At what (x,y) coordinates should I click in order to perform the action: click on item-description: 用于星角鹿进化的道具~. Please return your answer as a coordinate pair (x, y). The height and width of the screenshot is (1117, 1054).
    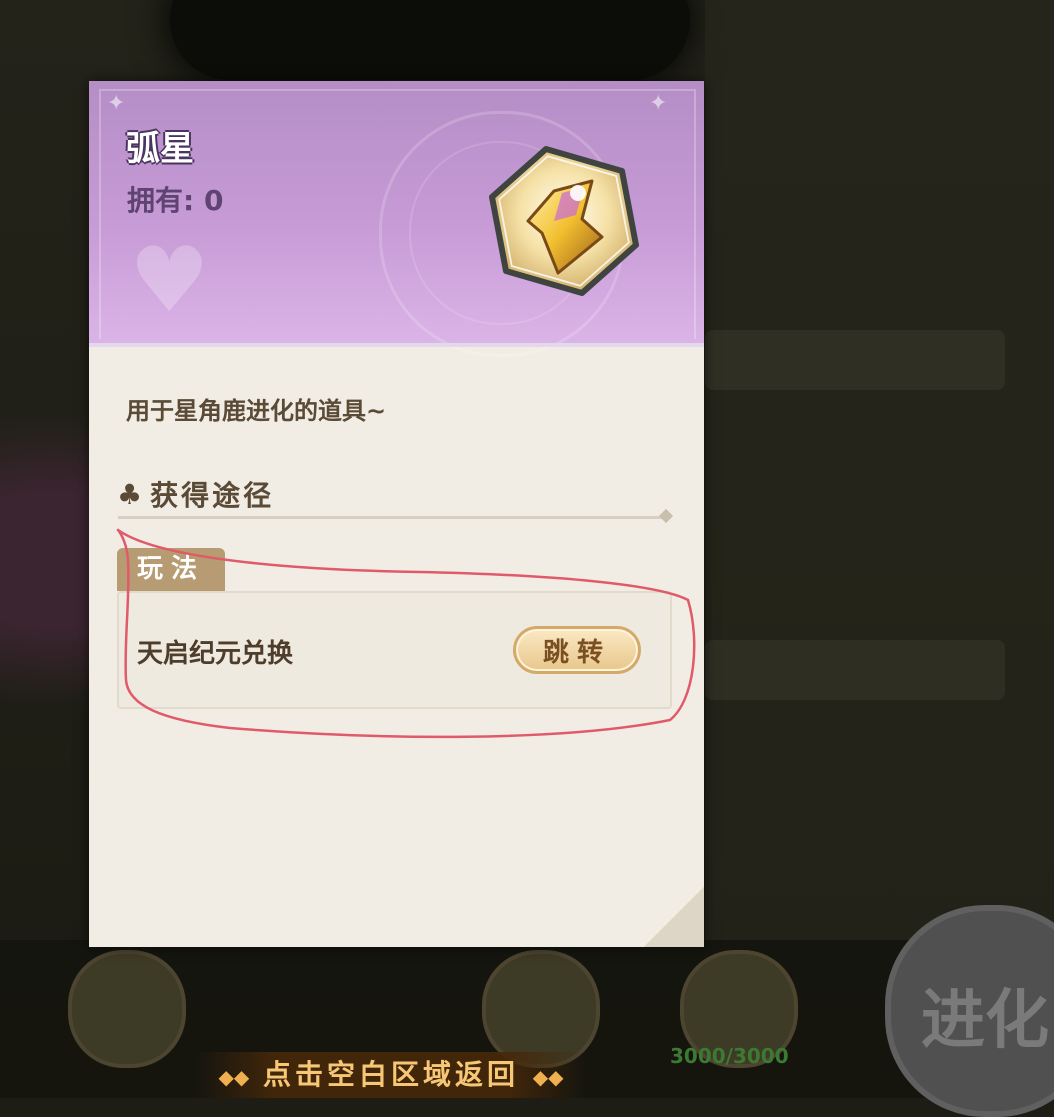
    Looking at the image, I should click on (256, 411).